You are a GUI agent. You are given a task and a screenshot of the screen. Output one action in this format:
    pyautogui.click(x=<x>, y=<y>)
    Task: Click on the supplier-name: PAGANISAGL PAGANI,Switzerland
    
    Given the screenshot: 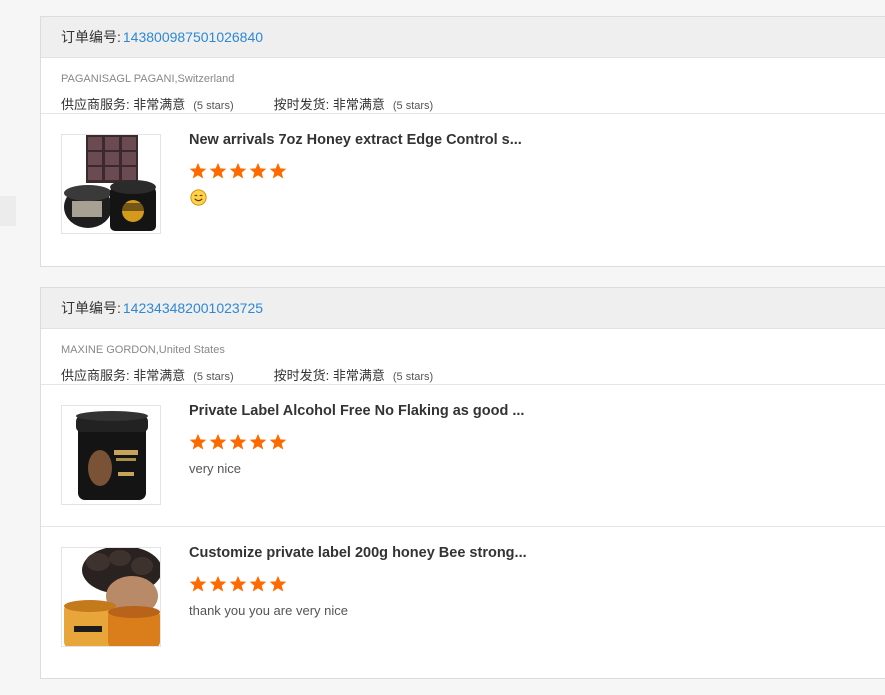 What is the action you would take?
    pyautogui.click(x=148, y=79)
    